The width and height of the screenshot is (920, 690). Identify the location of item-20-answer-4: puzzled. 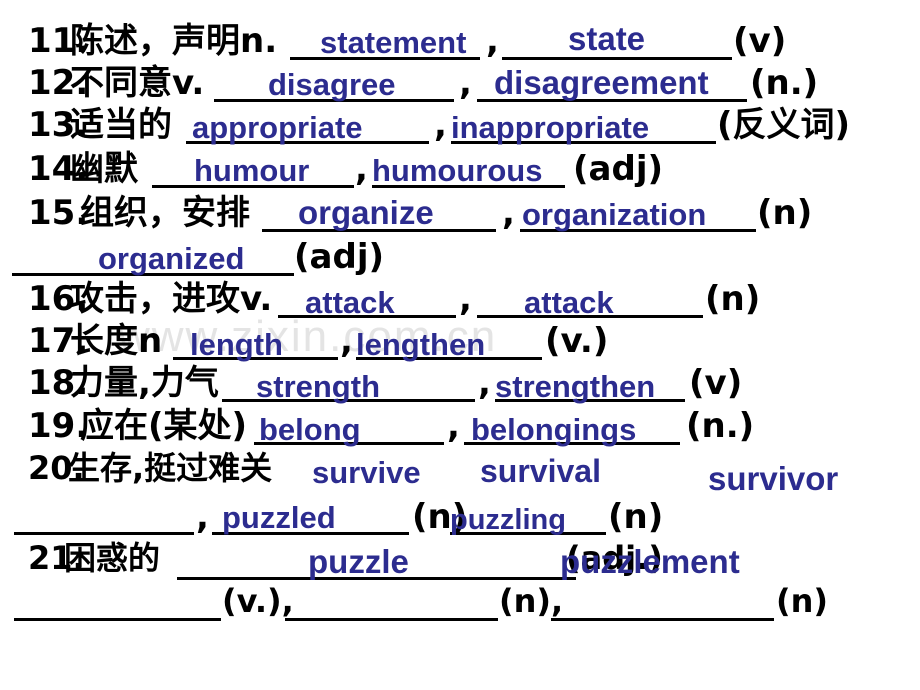
(279, 517).